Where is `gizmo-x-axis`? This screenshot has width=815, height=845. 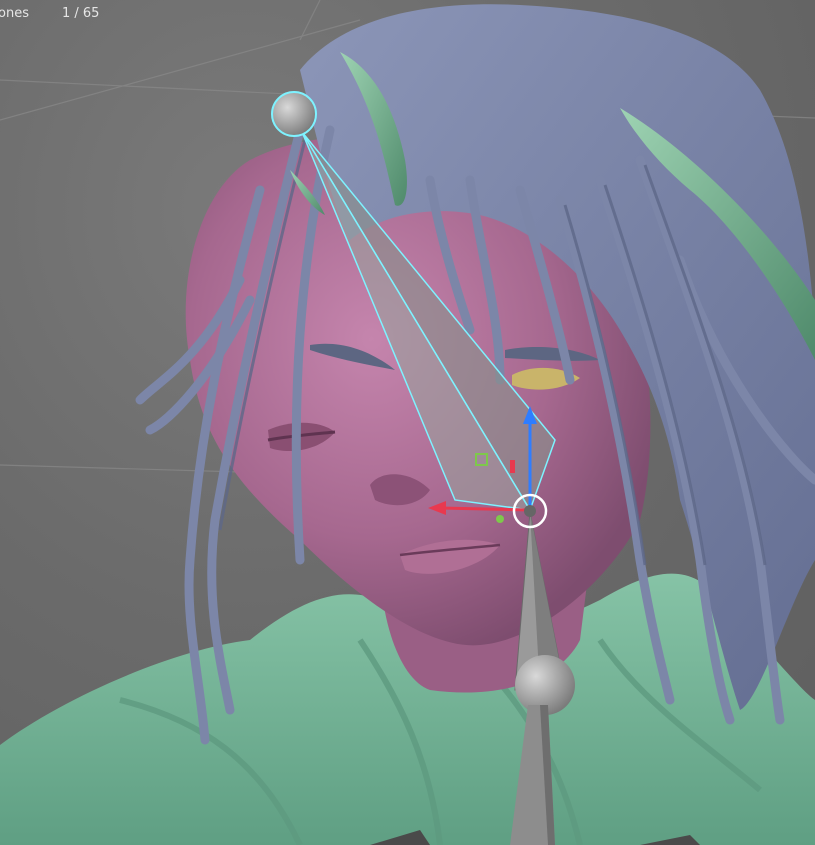 gizmo-x-axis is located at coordinates (485, 509).